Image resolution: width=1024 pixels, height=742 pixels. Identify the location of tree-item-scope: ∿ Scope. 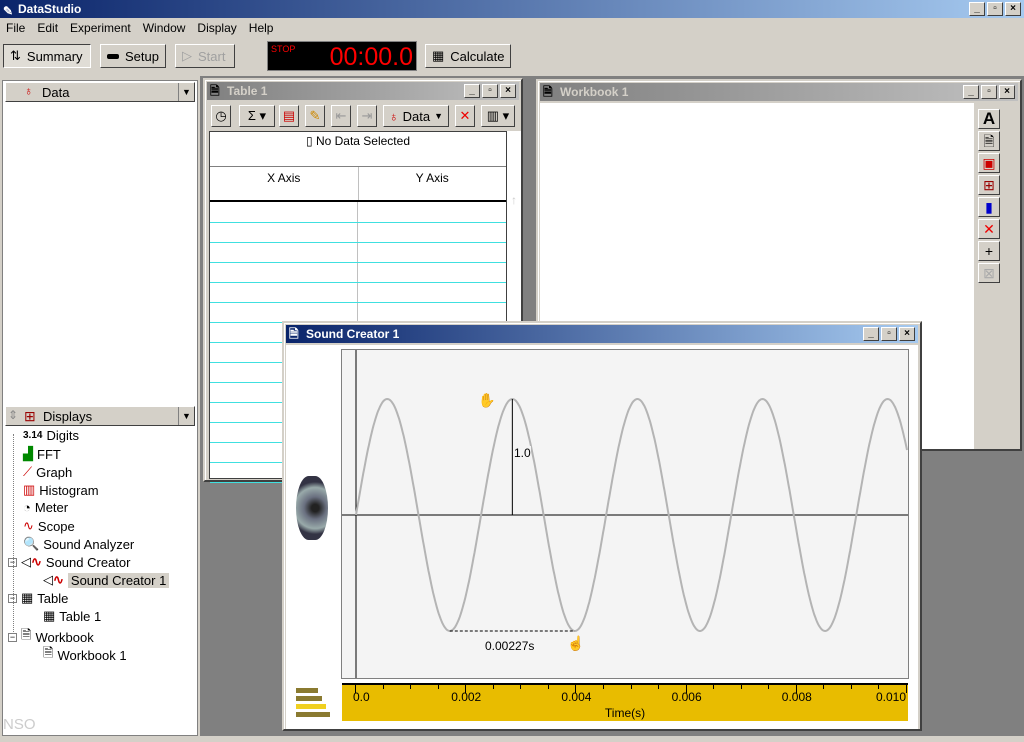
(49, 526).